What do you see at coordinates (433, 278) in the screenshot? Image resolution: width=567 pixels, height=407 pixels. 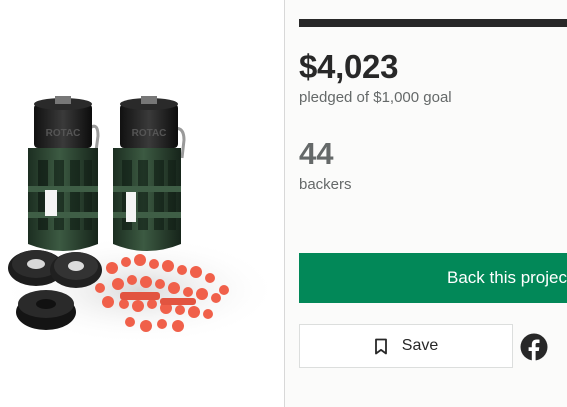 I see `back-this-project-button: Back this project` at bounding box center [433, 278].